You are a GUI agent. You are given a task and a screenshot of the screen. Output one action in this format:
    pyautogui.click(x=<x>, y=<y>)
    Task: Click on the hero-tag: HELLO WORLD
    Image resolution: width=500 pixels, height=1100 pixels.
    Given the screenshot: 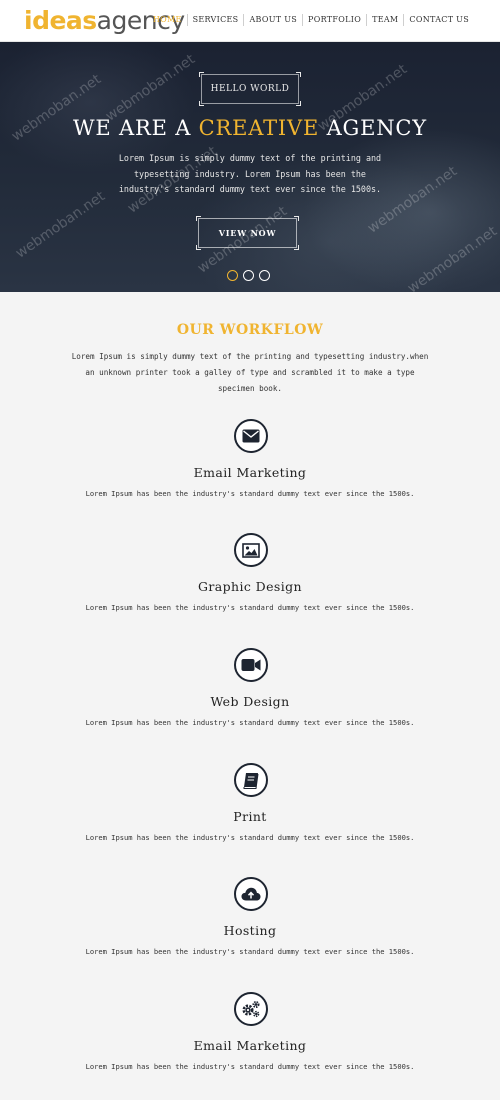 What is the action you would take?
    pyautogui.click(x=250, y=89)
    